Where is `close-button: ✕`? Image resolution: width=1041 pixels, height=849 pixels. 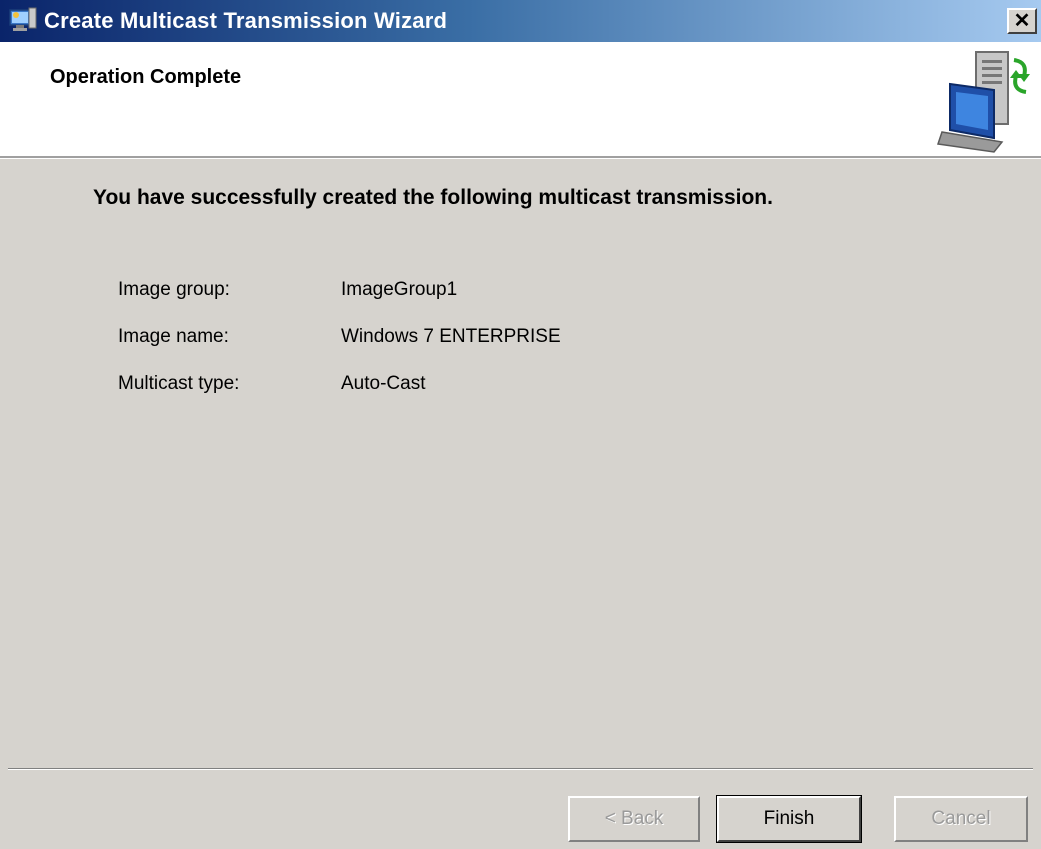 close-button: ✕ is located at coordinates (1022, 21).